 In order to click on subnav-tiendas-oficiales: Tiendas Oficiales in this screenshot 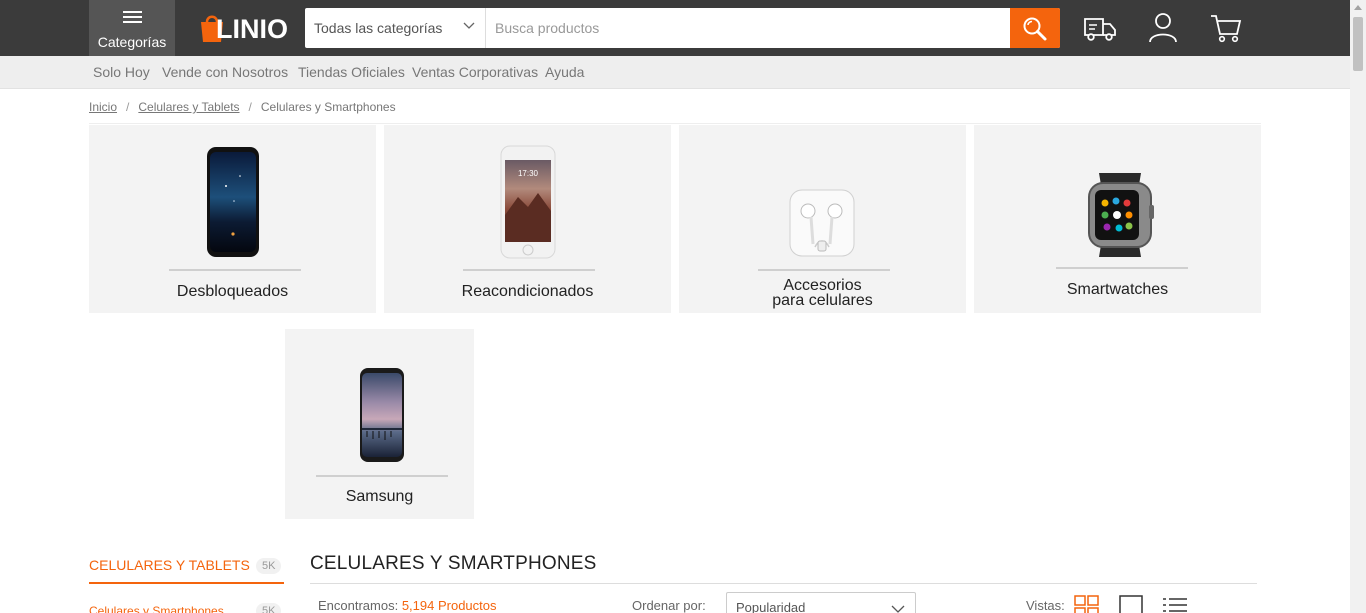, I will do `click(351, 72)`.